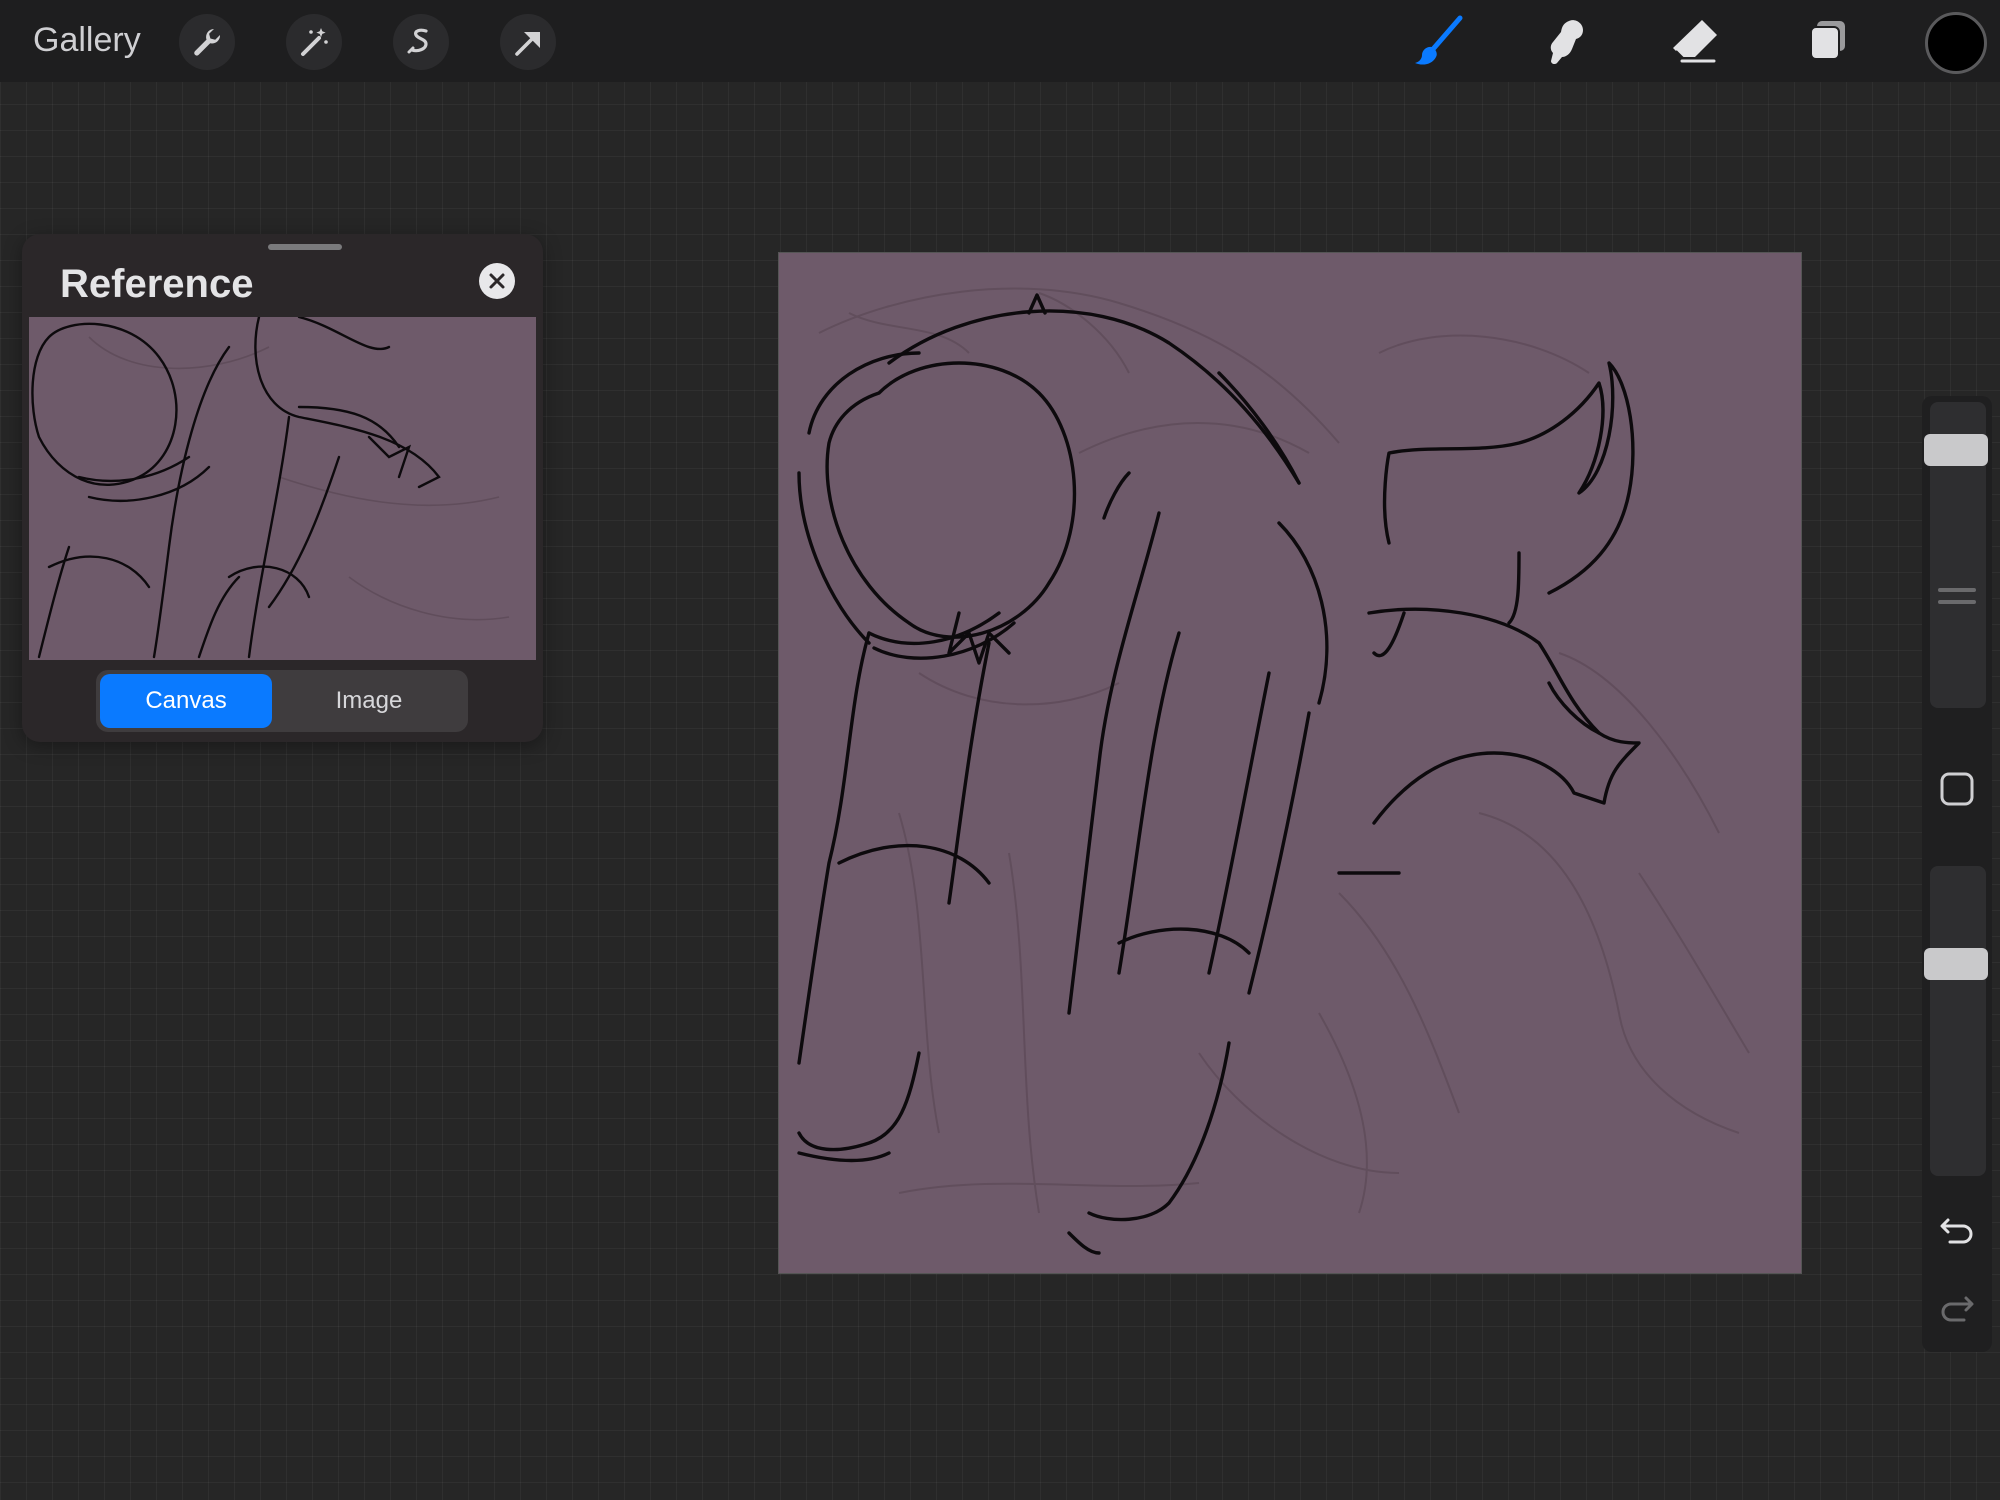 The width and height of the screenshot is (2000, 1500). What do you see at coordinates (157, 284) in the screenshot?
I see `reference-title: Reference` at bounding box center [157, 284].